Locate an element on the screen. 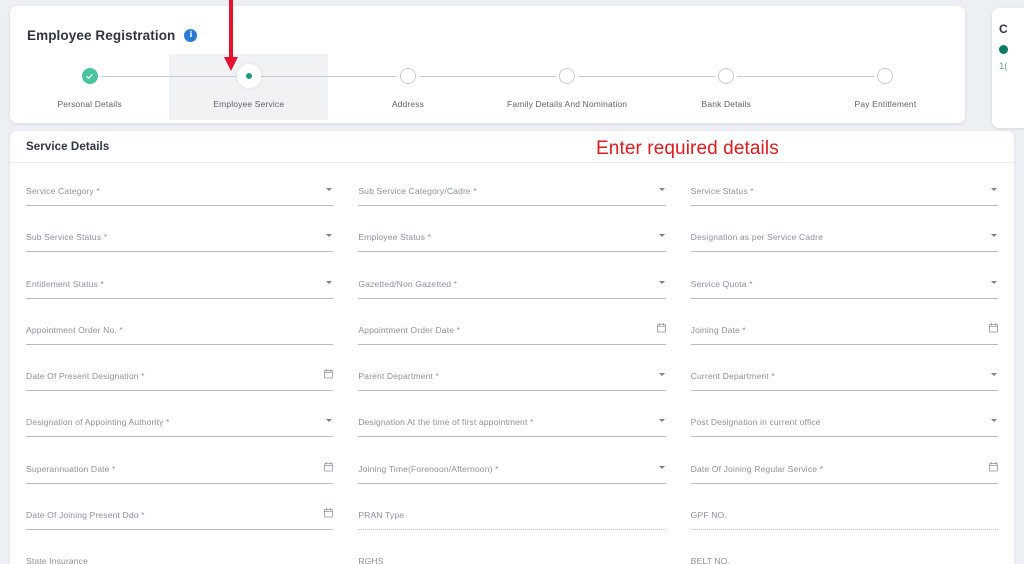 This screenshot has width=1024, height=564. stepper-step-label: Pay Entitlement is located at coordinates (885, 104).